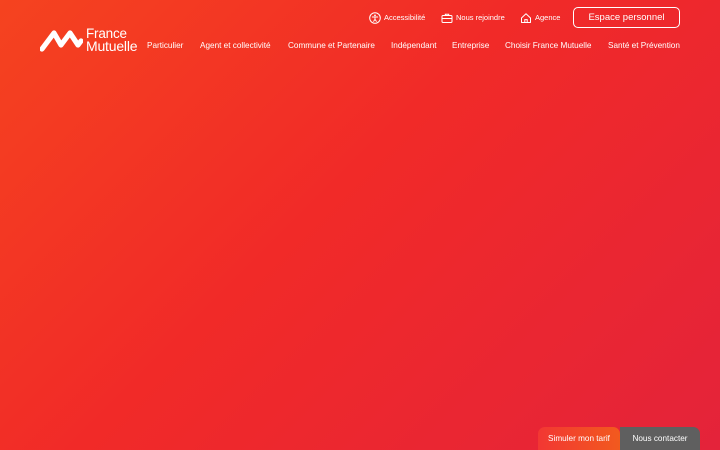  I want to click on home-icon, so click(526, 17).